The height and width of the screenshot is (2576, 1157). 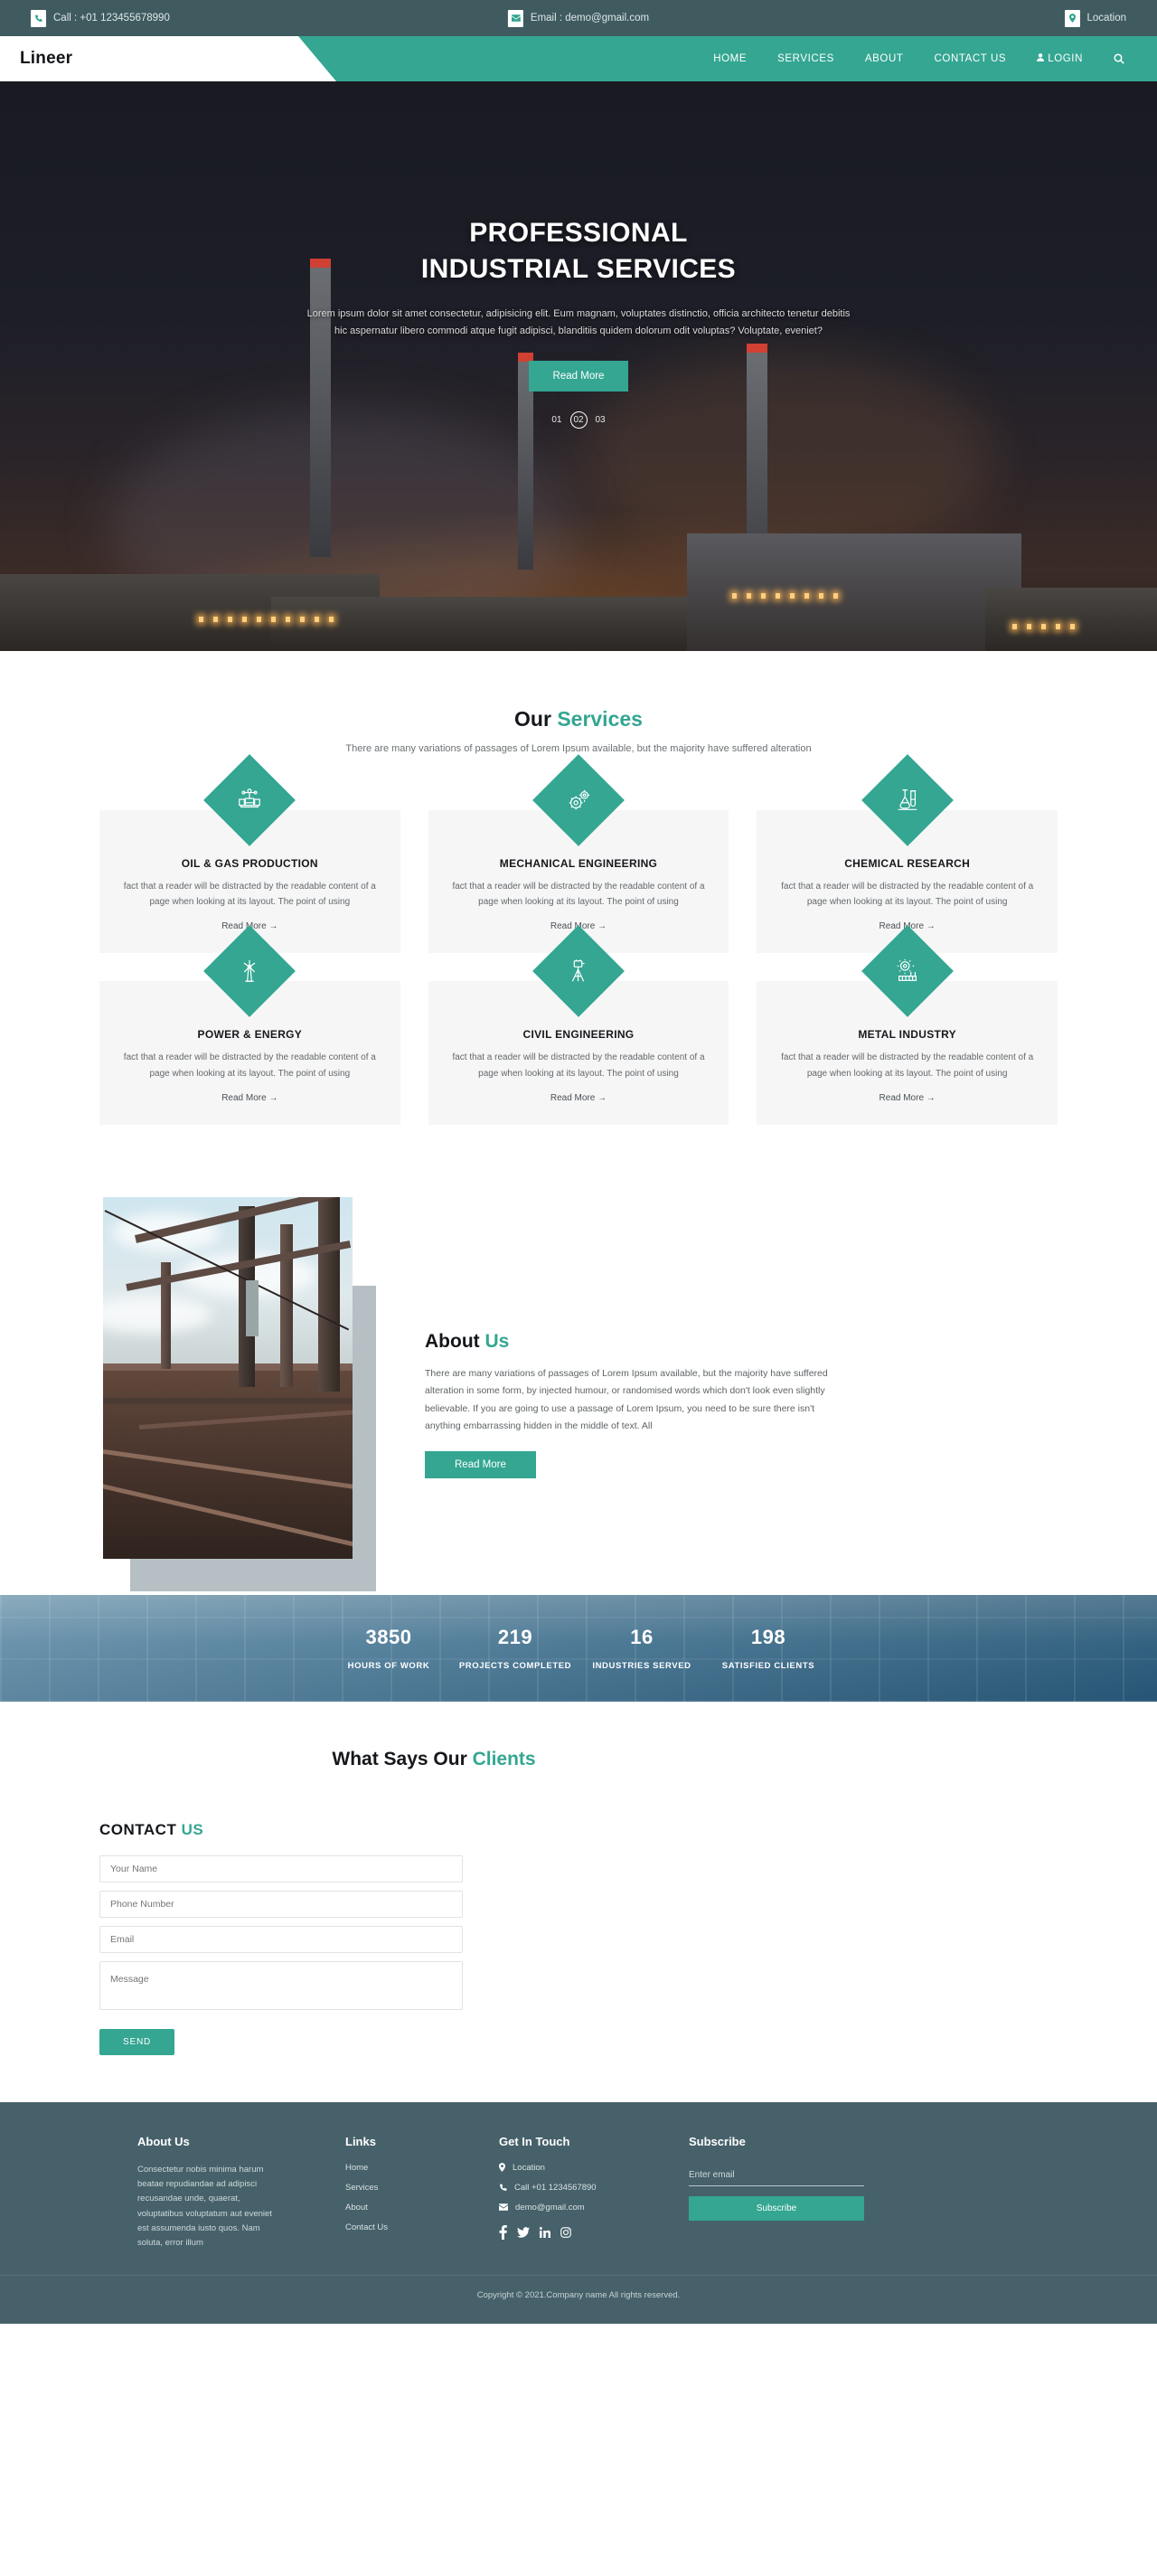 I want to click on testimonials-heading: What Says Our Clients, so click(x=529, y=1759).